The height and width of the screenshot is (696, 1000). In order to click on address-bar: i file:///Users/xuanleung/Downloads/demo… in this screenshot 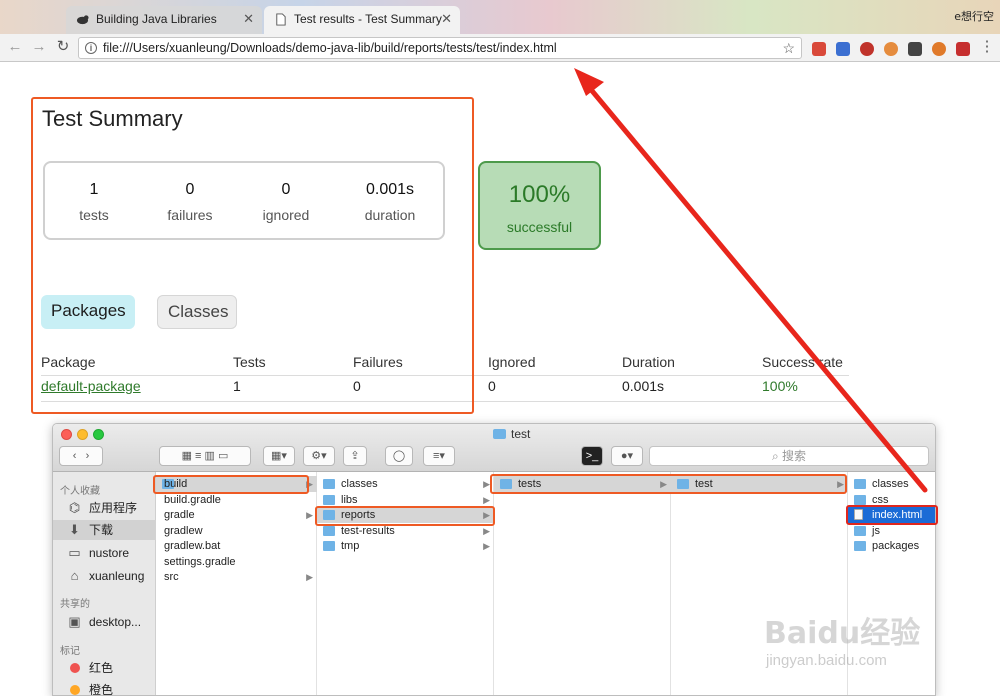, I will do `click(440, 48)`.